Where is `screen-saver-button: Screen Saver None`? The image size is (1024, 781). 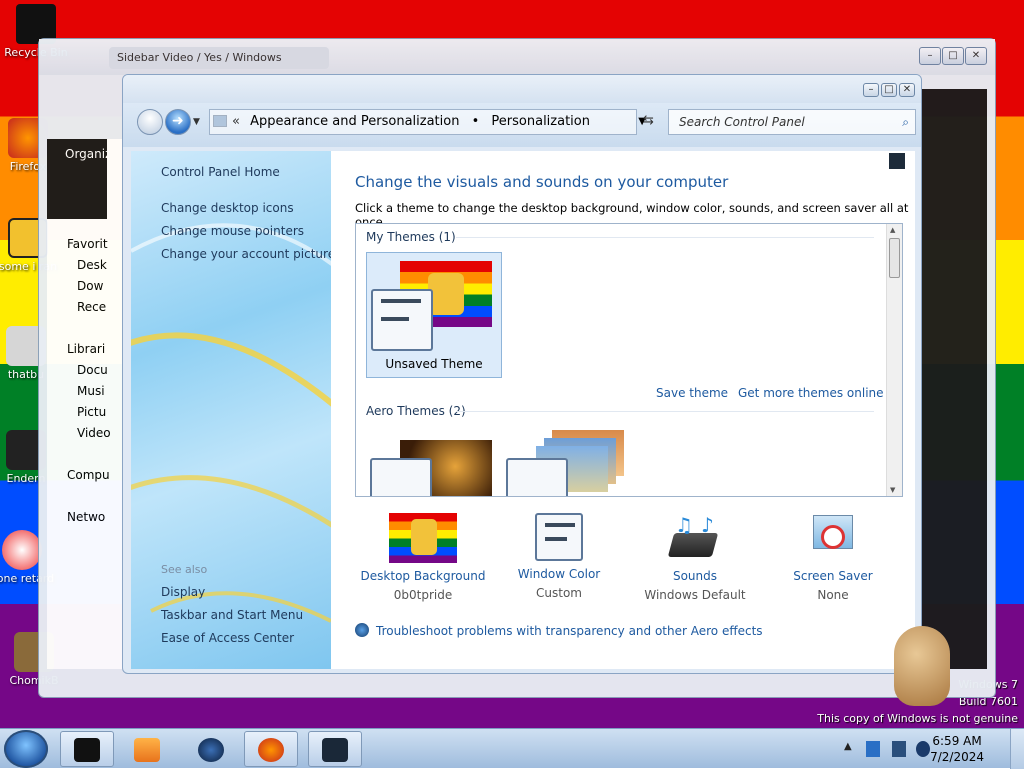 screen-saver-button: Screen Saver None is located at coordinates (833, 557).